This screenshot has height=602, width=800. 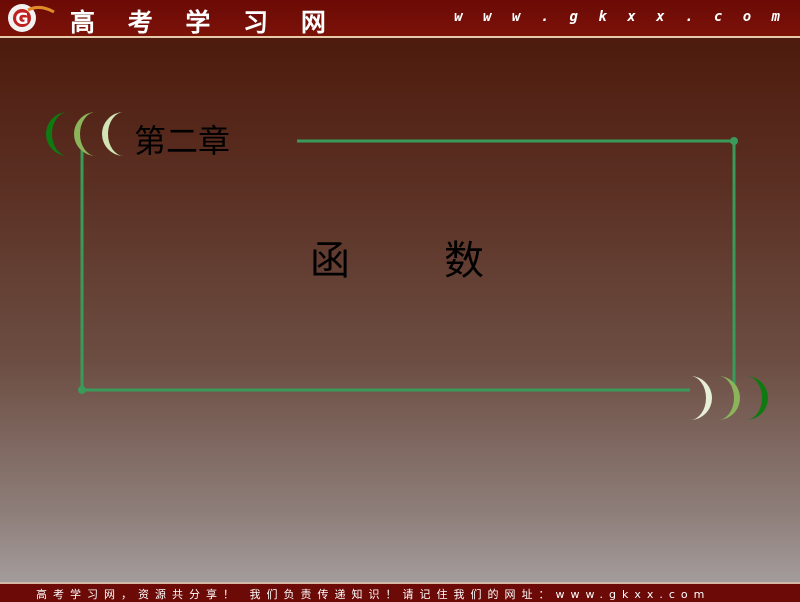 I want to click on chapter-label: 第二章, so click(x=182, y=141).